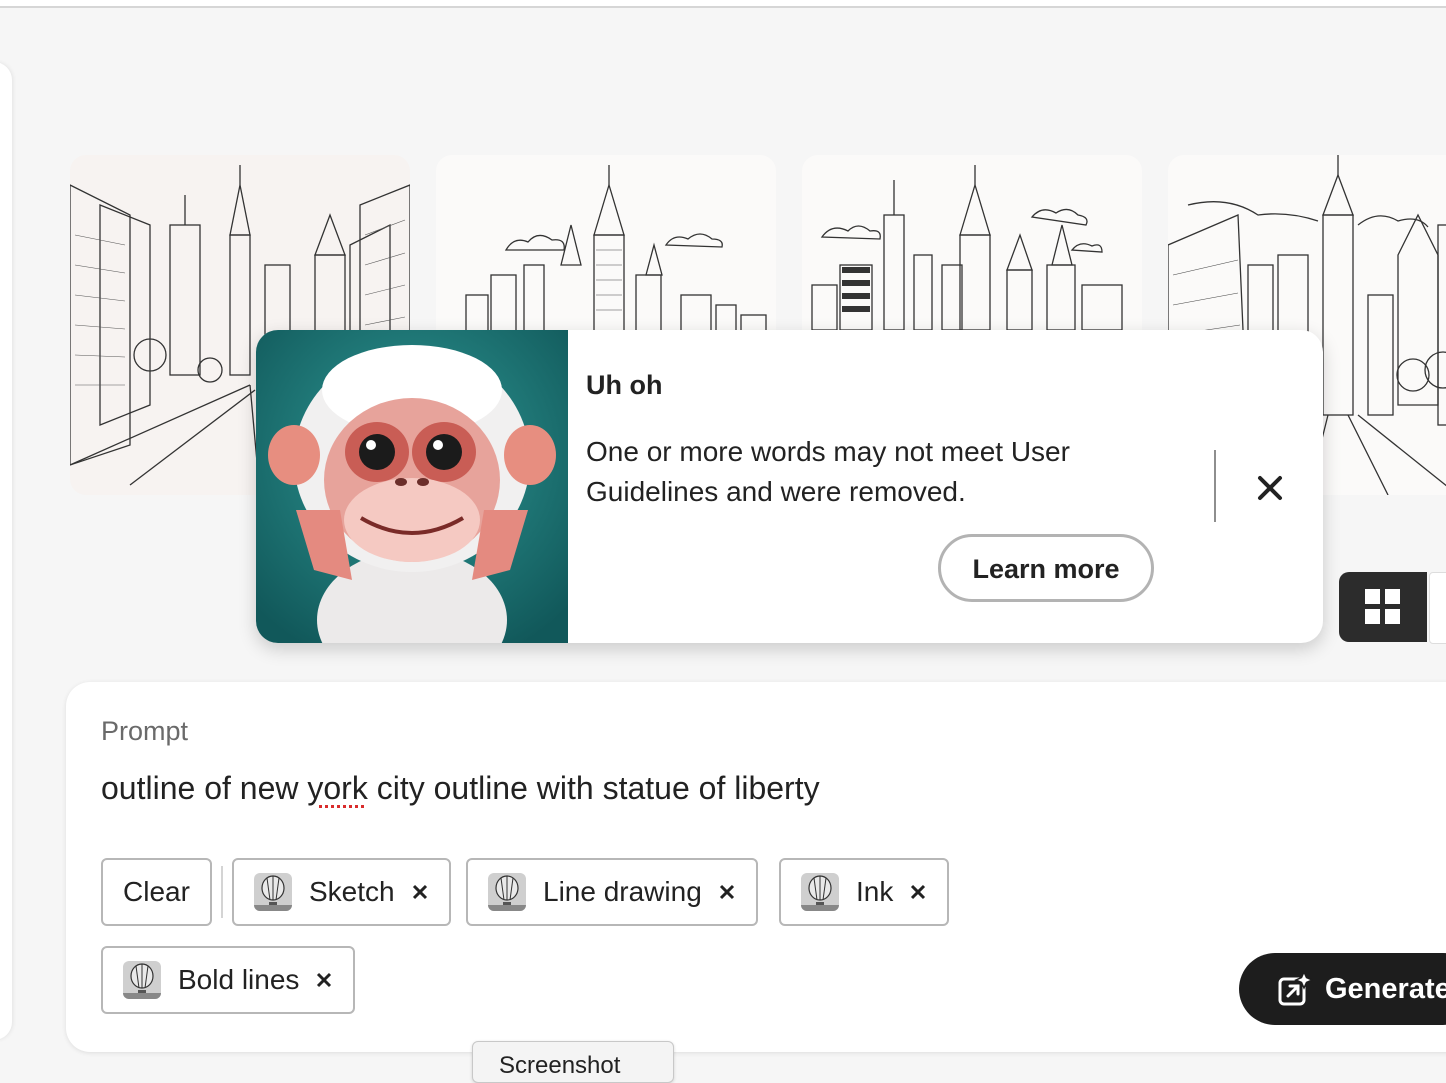 This screenshot has height=1083, width=1446. I want to click on chip-divider, so click(222, 892).